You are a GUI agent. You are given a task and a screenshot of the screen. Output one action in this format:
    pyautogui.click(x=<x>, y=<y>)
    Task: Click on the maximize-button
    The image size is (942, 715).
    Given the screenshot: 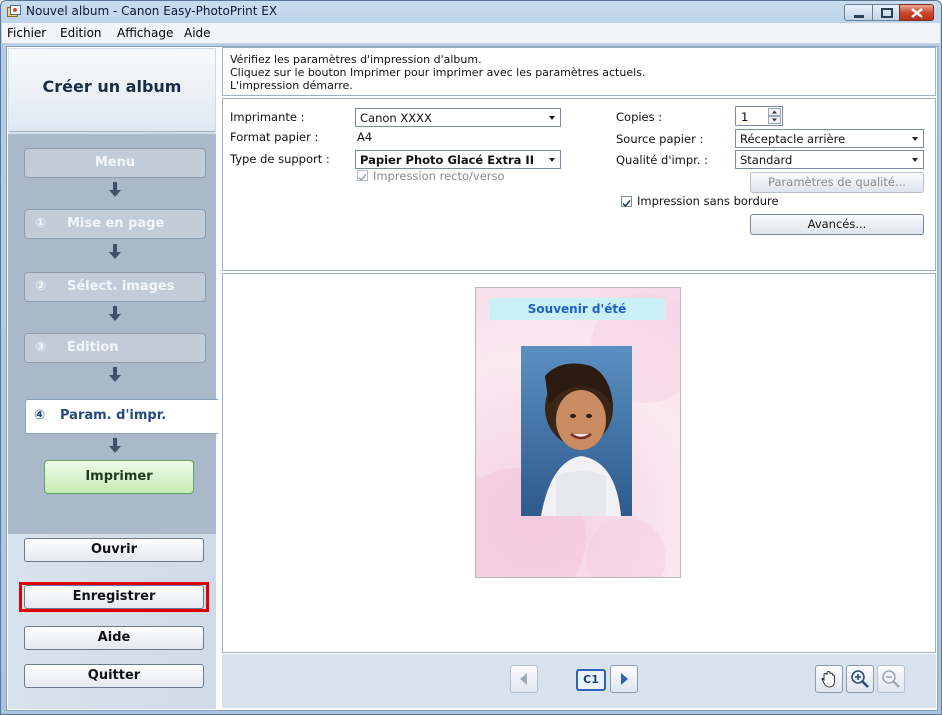 What is the action you would take?
    pyautogui.click(x=886, y=12)
    